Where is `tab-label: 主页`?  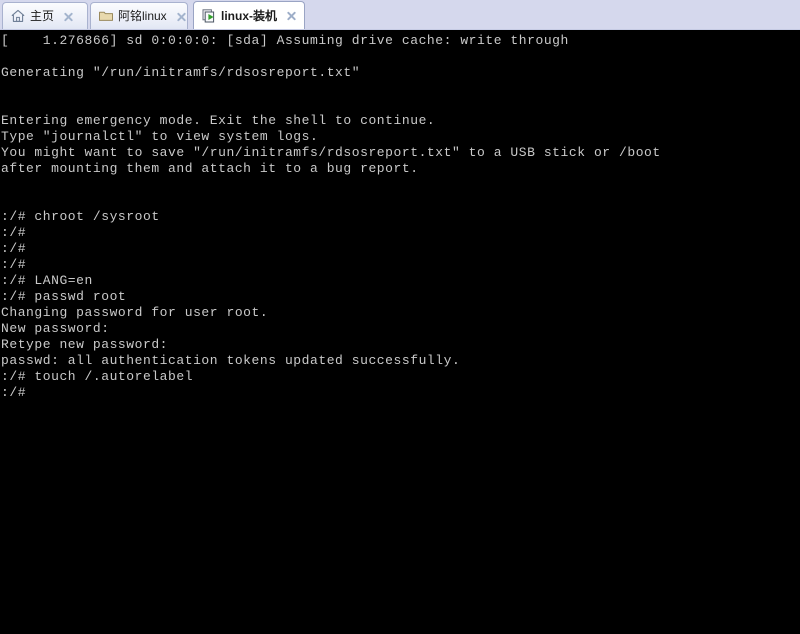
tab-label: 主页 is located at coordinates (42, 16).